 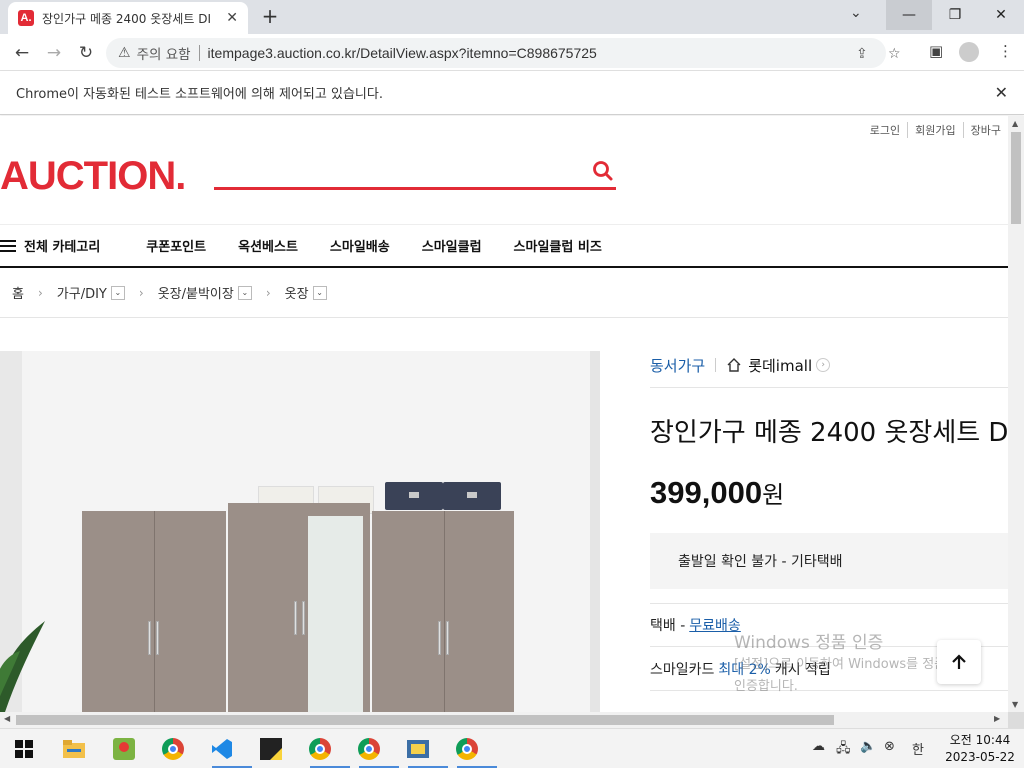 I want to click on clock-date: 2023-05-22, so click(x=980, y=757).